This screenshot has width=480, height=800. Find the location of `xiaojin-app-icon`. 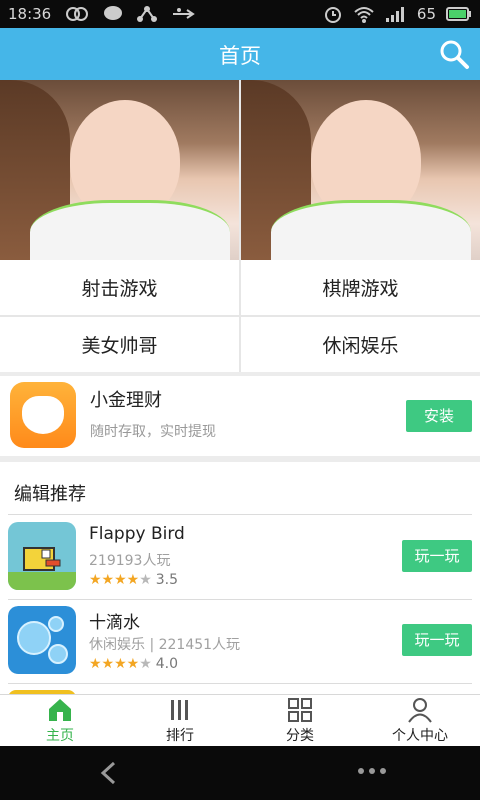

xiaojin-app-icon is located at coordinates (43, 415).